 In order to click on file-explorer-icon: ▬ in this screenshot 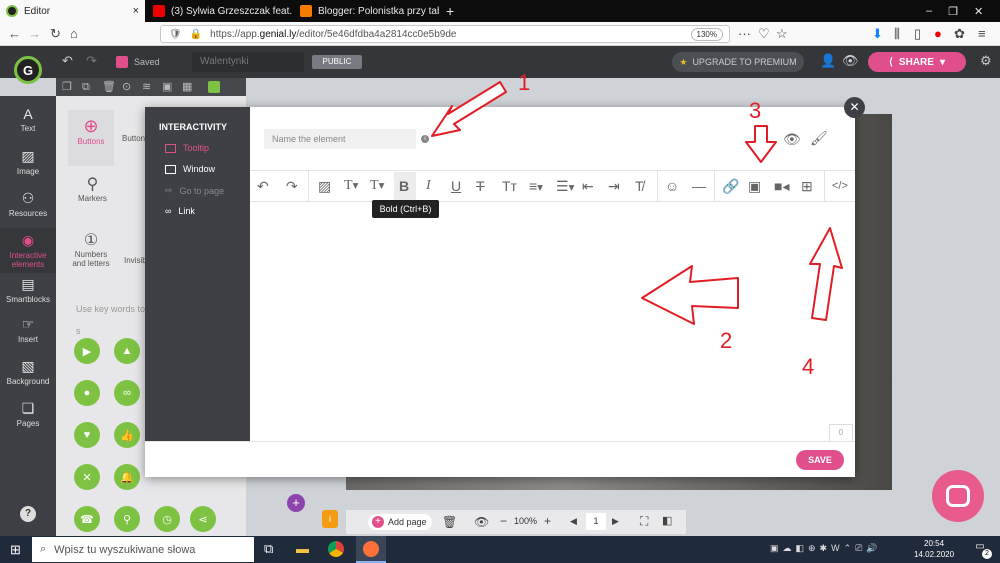, I will do `click(302, 548)`.